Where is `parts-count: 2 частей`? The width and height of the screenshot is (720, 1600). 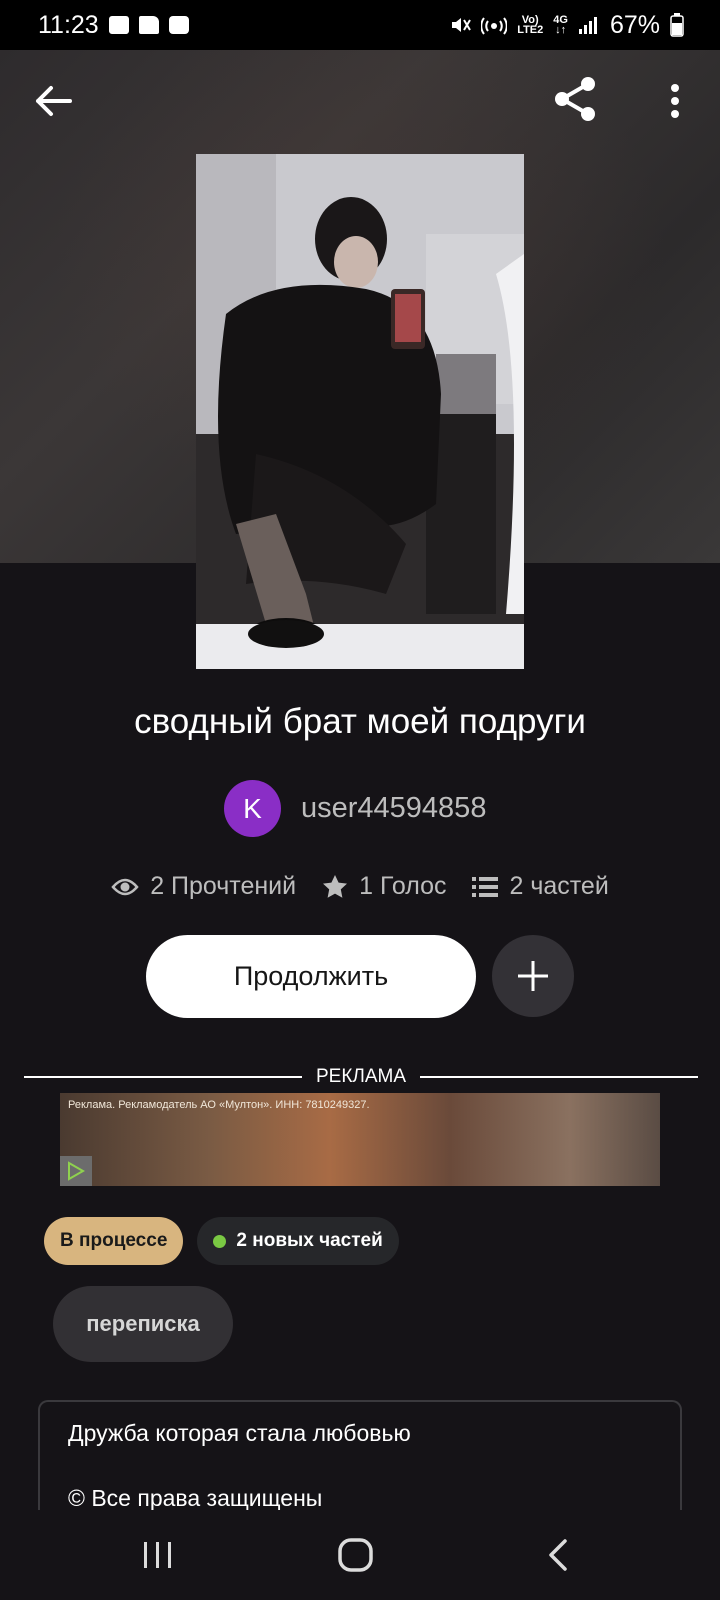 parts-count: 2 частей is located at coordinates (559, 886).